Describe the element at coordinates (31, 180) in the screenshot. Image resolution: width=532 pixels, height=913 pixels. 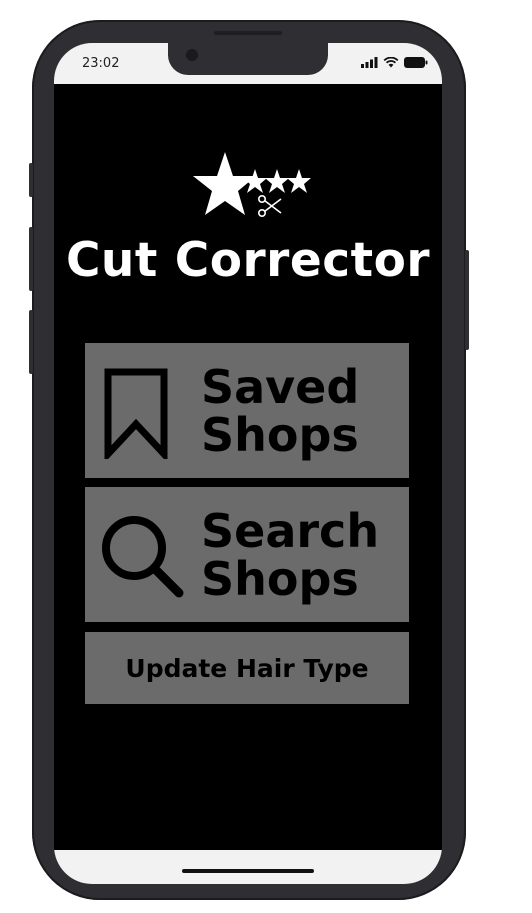
I see `mute-switch` at that location.